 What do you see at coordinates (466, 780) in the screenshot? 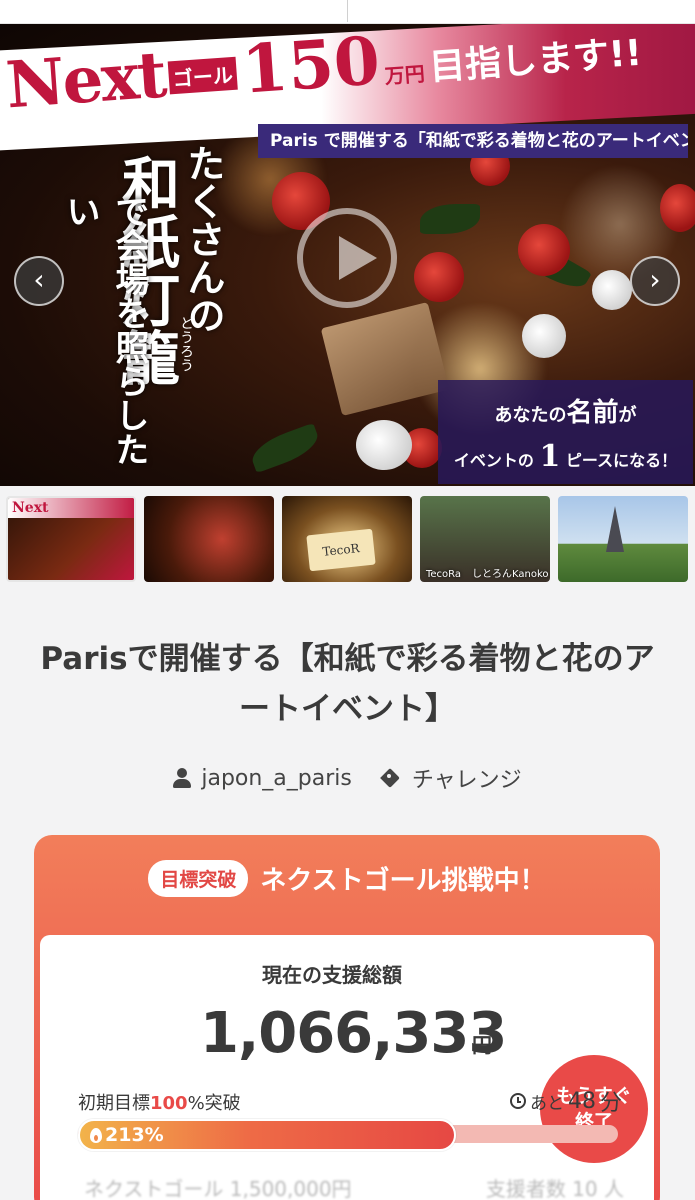
I see `category-name: チャレンジ` at bounding box center [466, 780].